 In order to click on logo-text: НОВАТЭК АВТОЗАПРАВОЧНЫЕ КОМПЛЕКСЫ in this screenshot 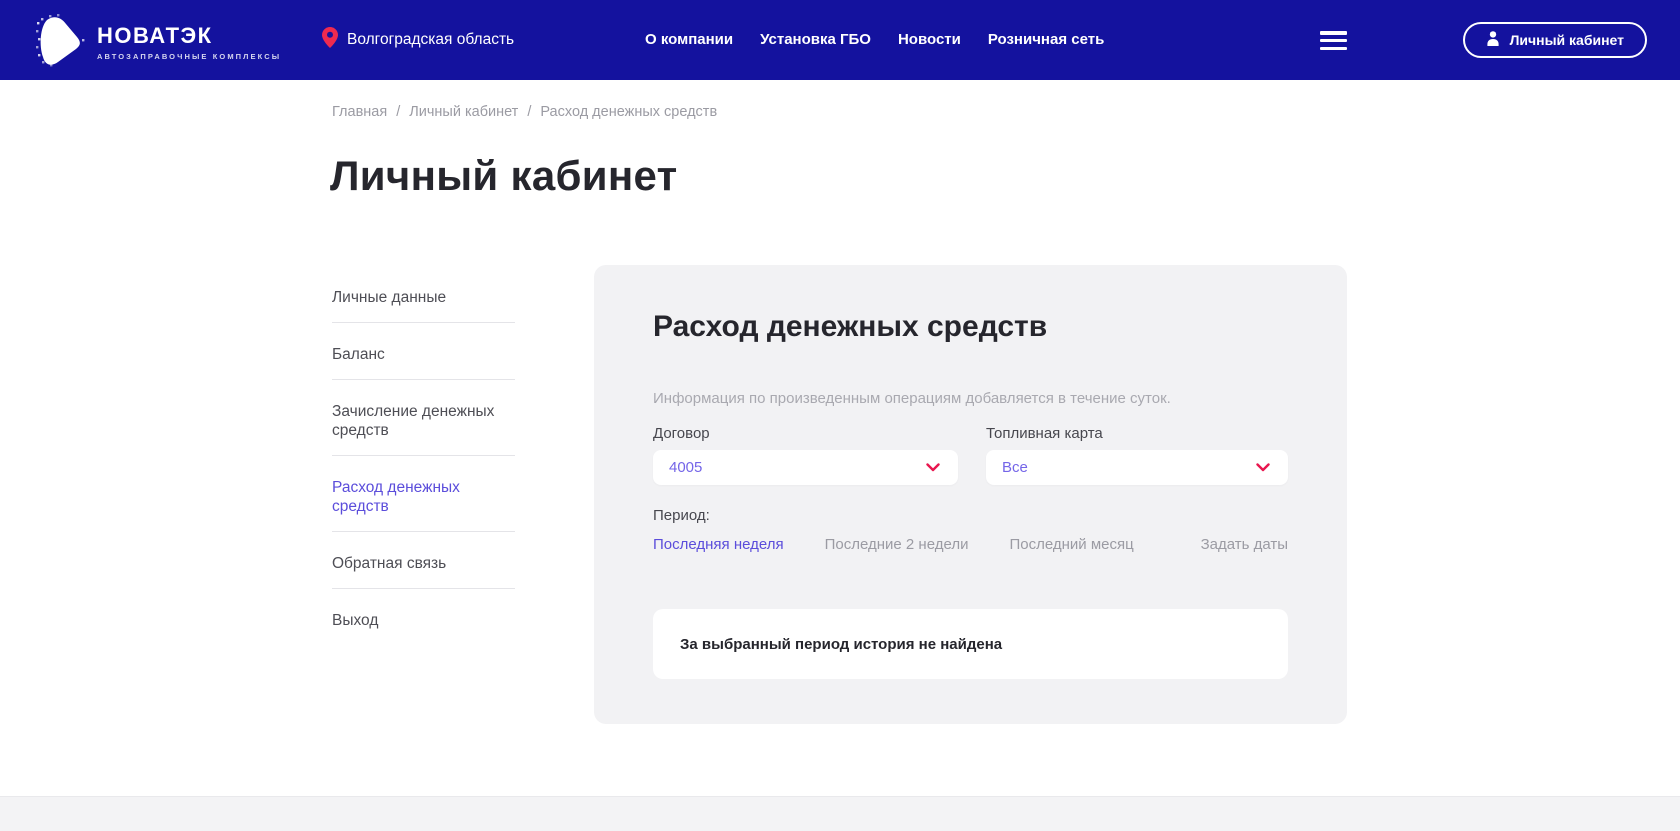, I will do `click(189, 42)`.